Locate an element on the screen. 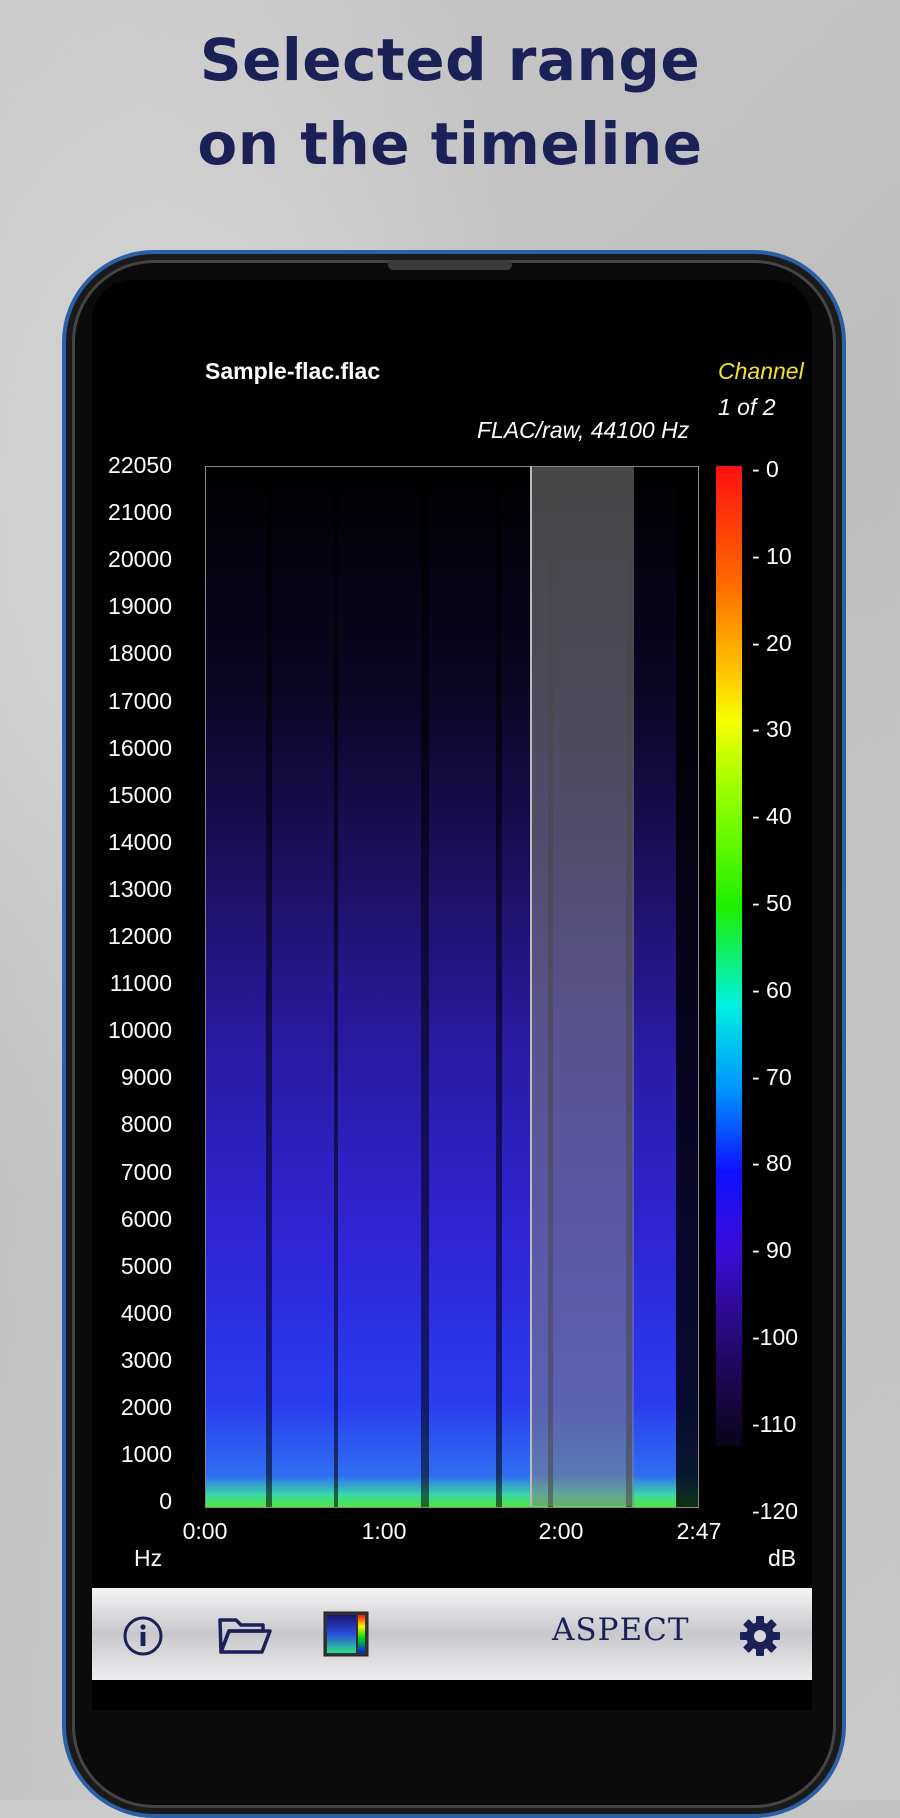 The width and height of the screenshot is (900, 1818). db-tick-label: - 20 is located at coordinates (772, 642).